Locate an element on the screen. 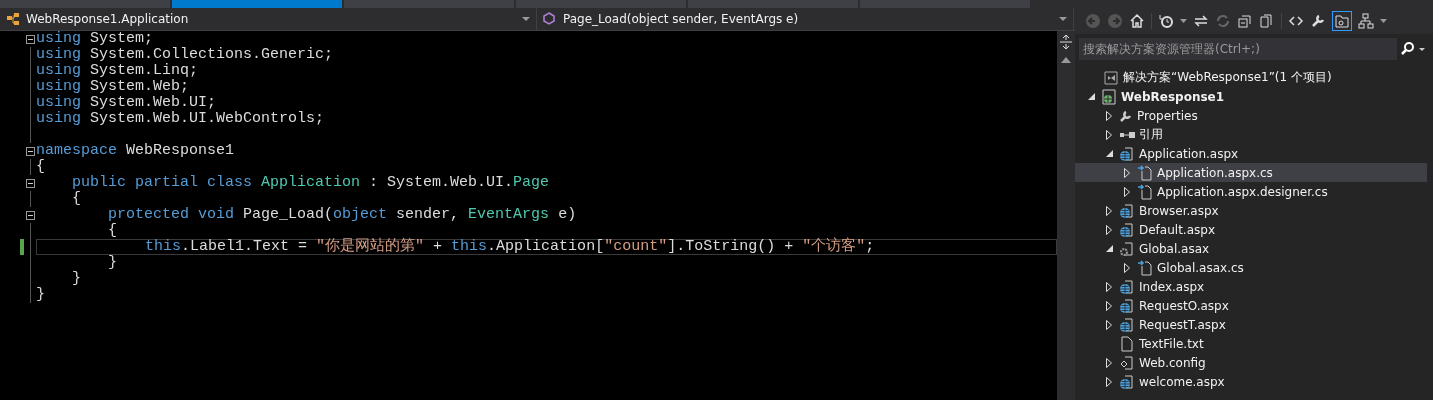  text-file-icon is located at coordinates (1127, 343).